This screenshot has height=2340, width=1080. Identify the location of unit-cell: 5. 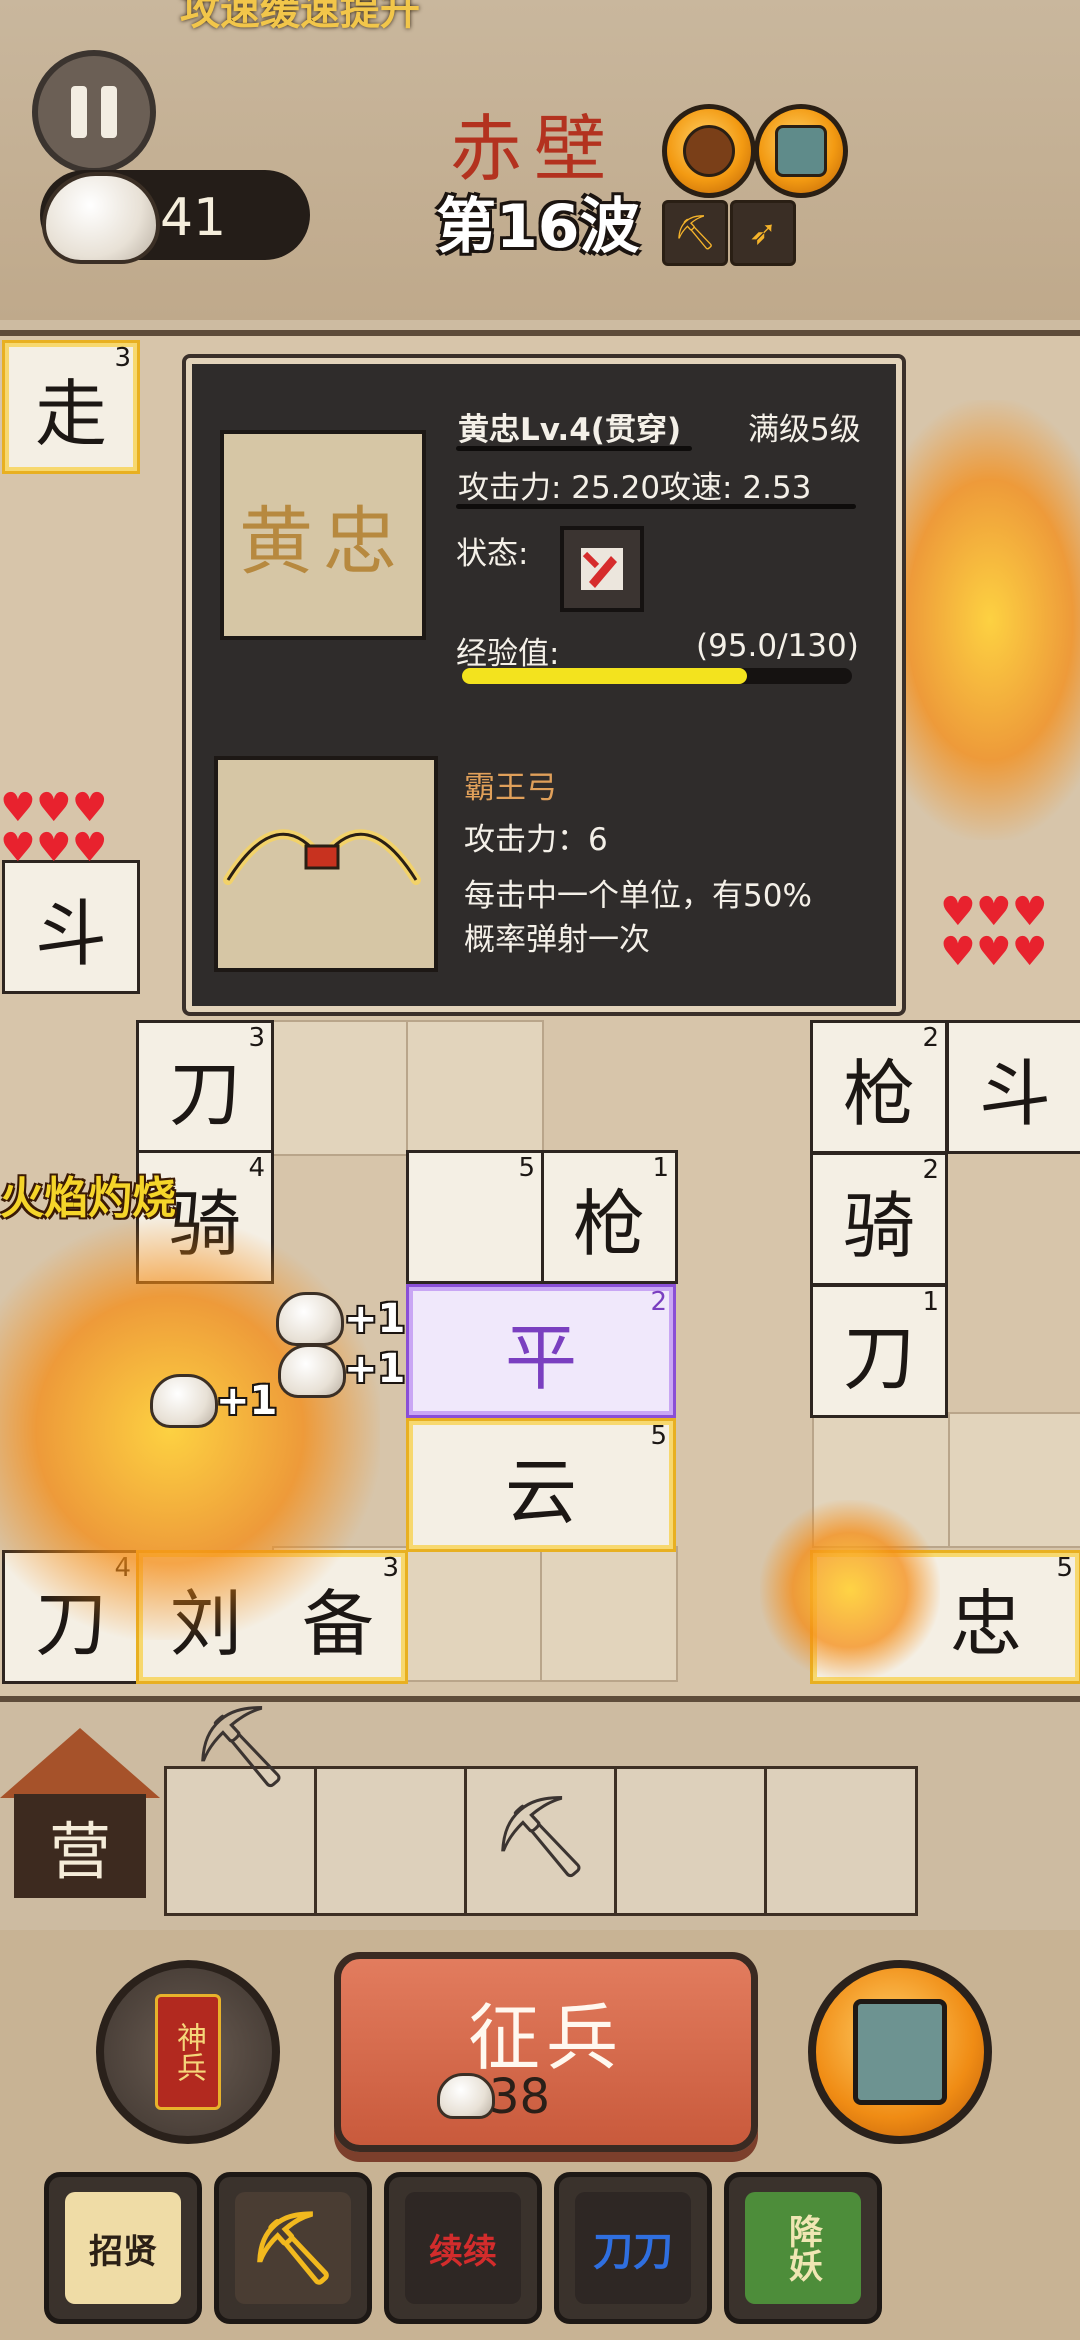
(475, 1217).